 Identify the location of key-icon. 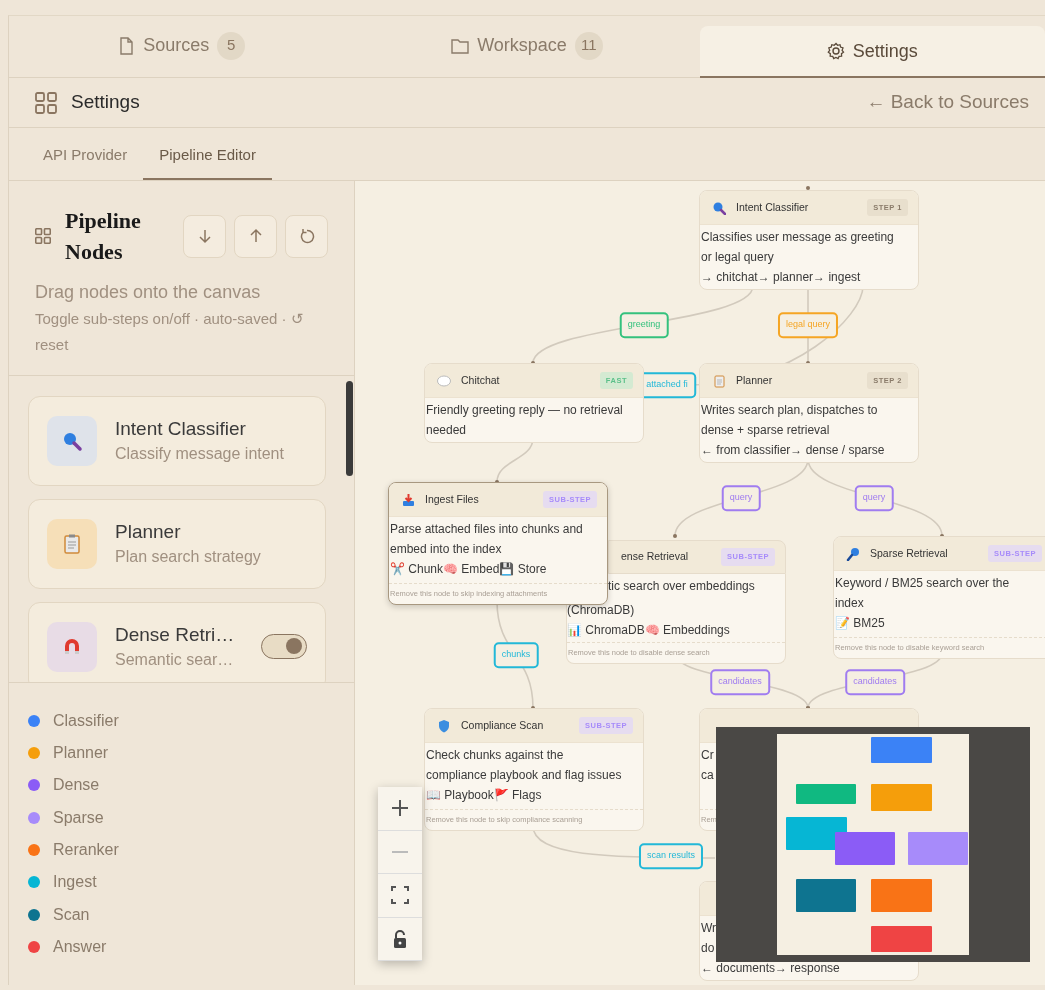
(853, 553).